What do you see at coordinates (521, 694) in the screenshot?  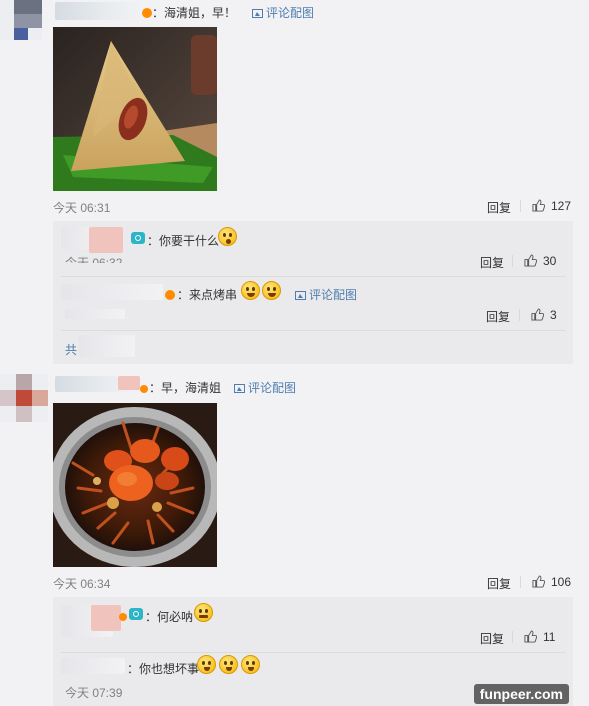 I see `watermark: funpeer.com` at bounding box center [521, 694].